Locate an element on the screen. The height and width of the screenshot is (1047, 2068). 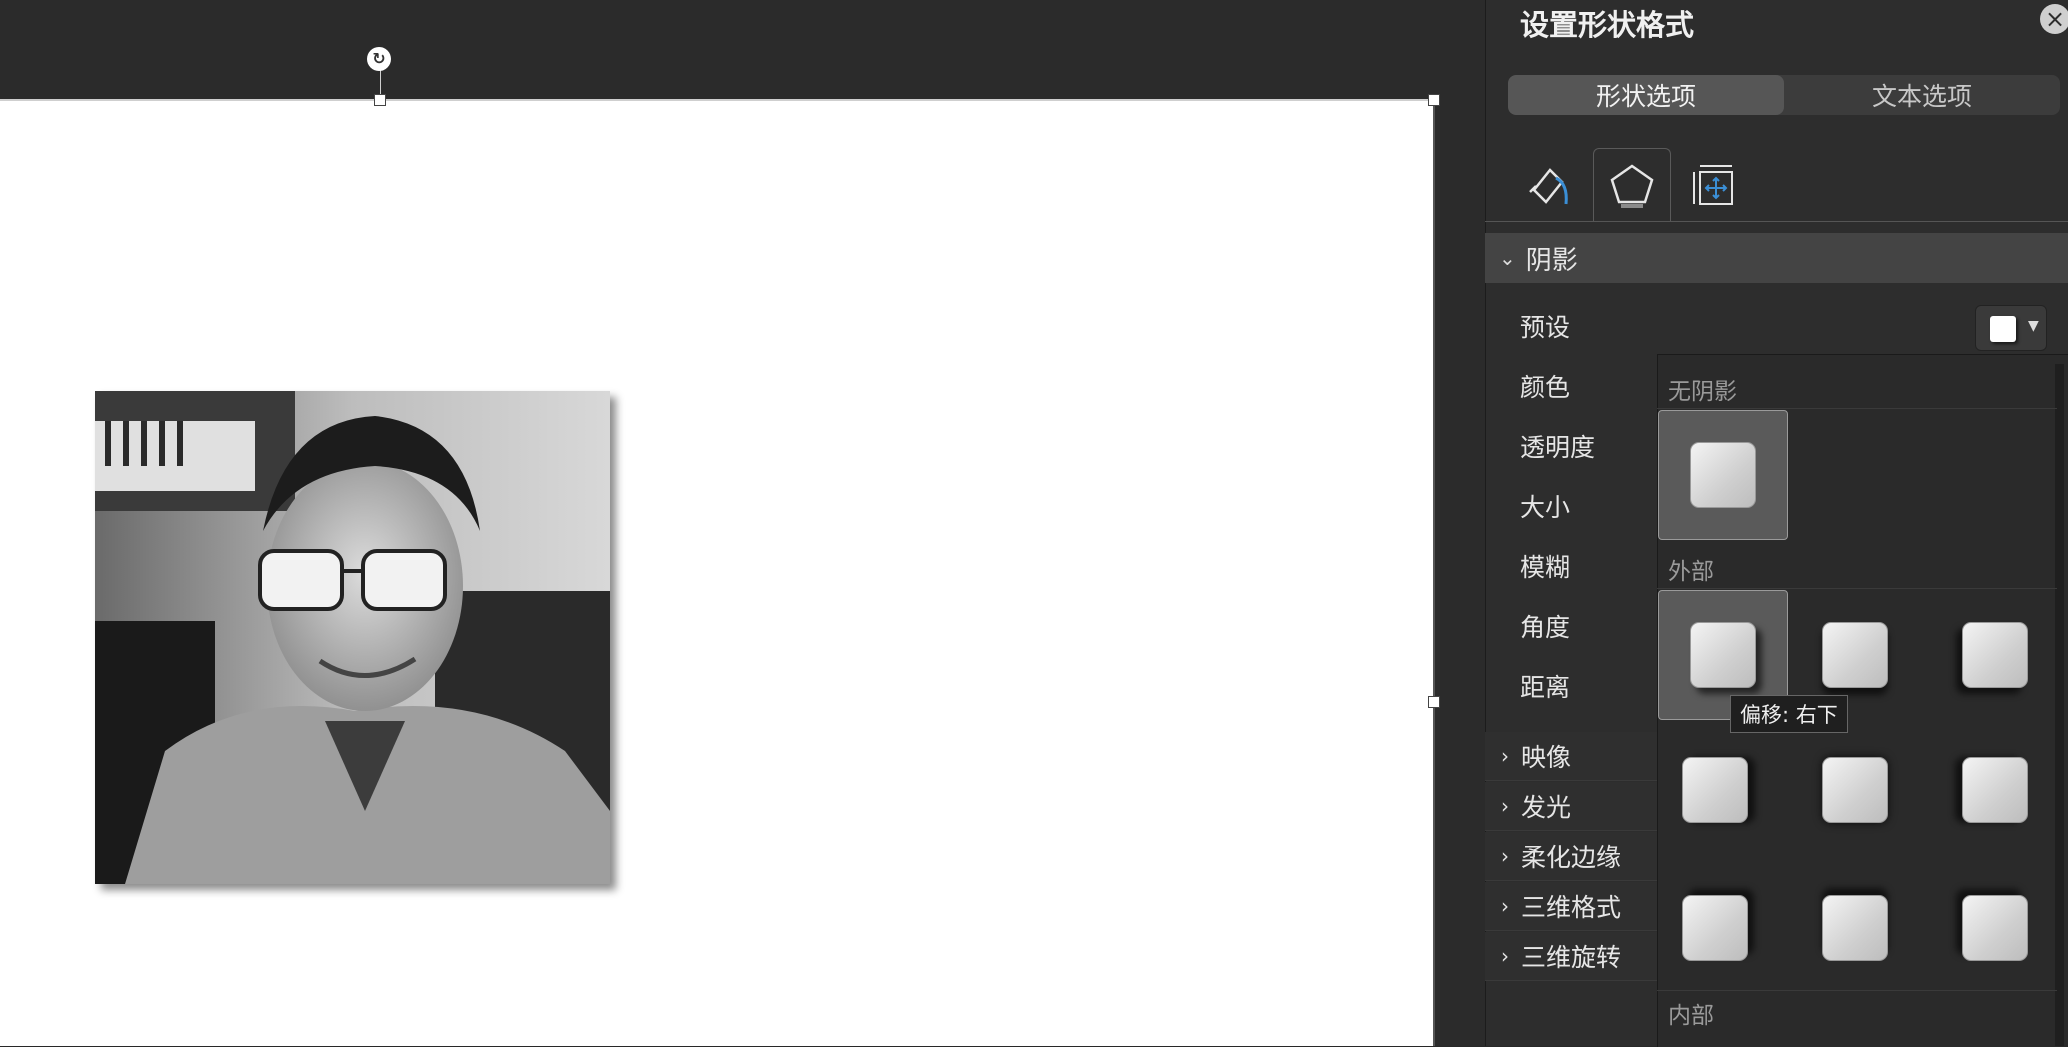
prop-label-angle: 角度 is located at coordinates (1545, 627).